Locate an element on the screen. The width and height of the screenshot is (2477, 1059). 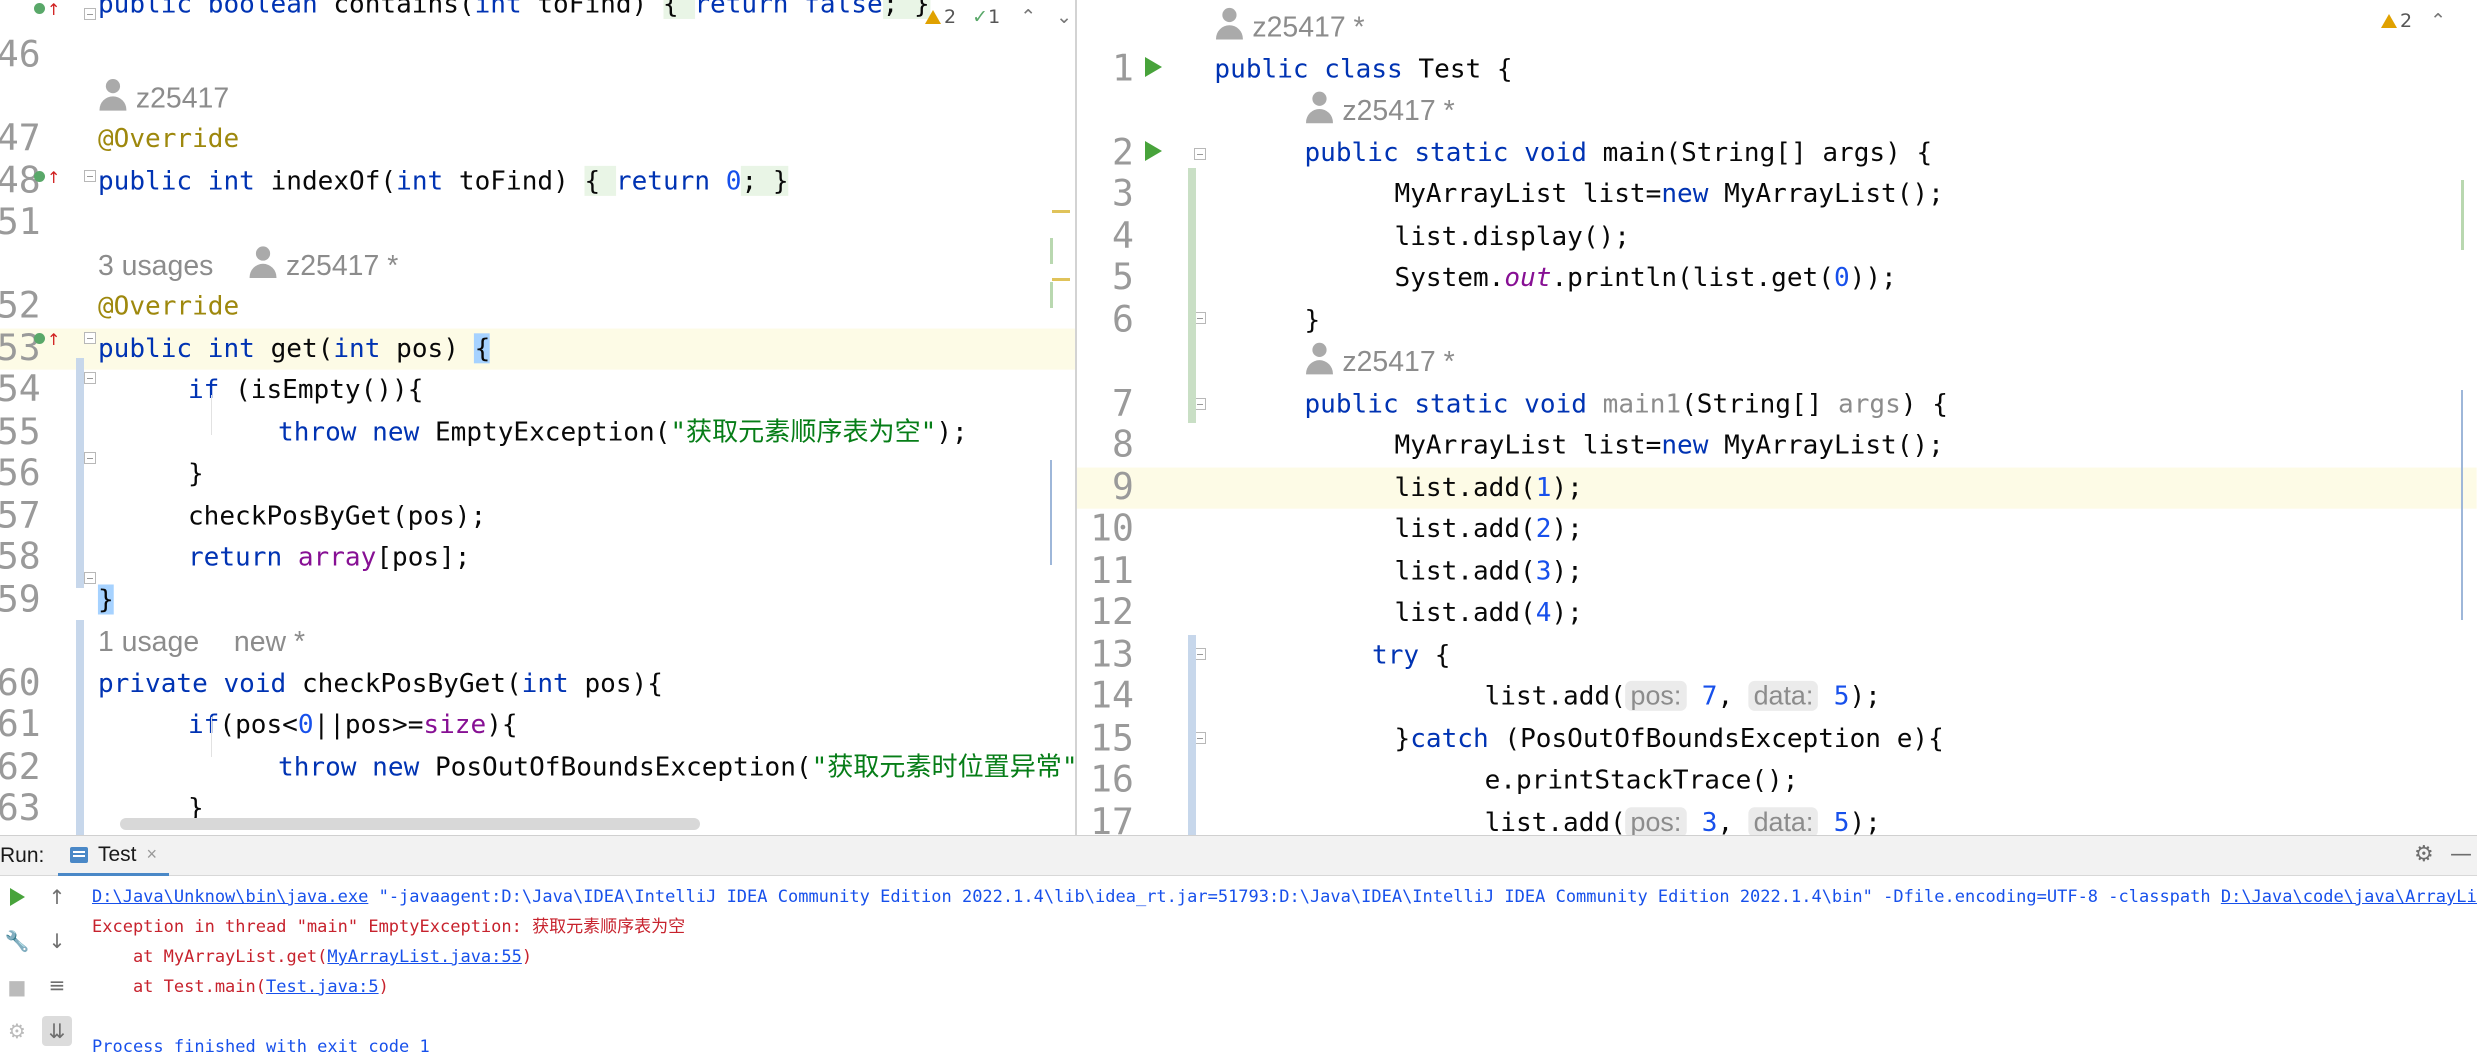
chevron-down-icon: ⌄ is located at coordinates (1064, 17).